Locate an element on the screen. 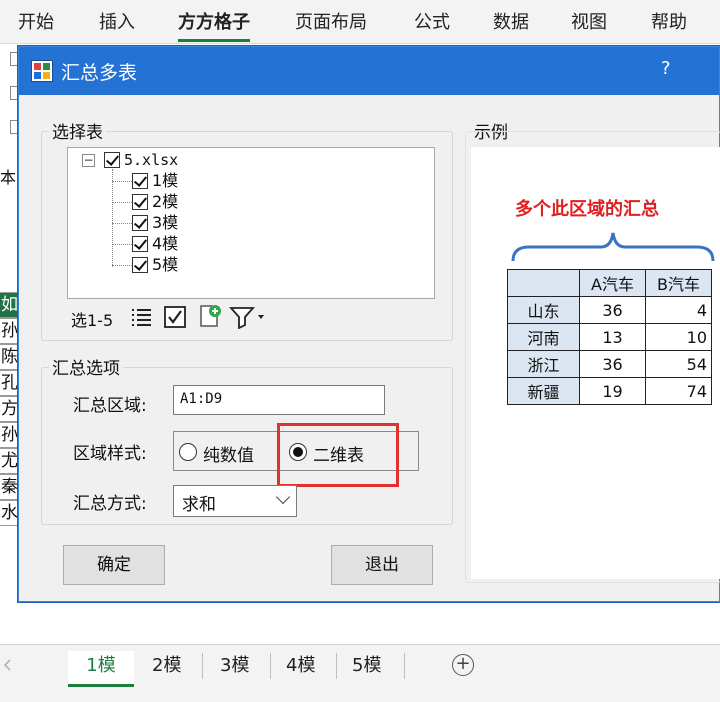 This screenshot has height=702, width=720. select-range-button: 选1-5 is located at coordinates (92, 319).